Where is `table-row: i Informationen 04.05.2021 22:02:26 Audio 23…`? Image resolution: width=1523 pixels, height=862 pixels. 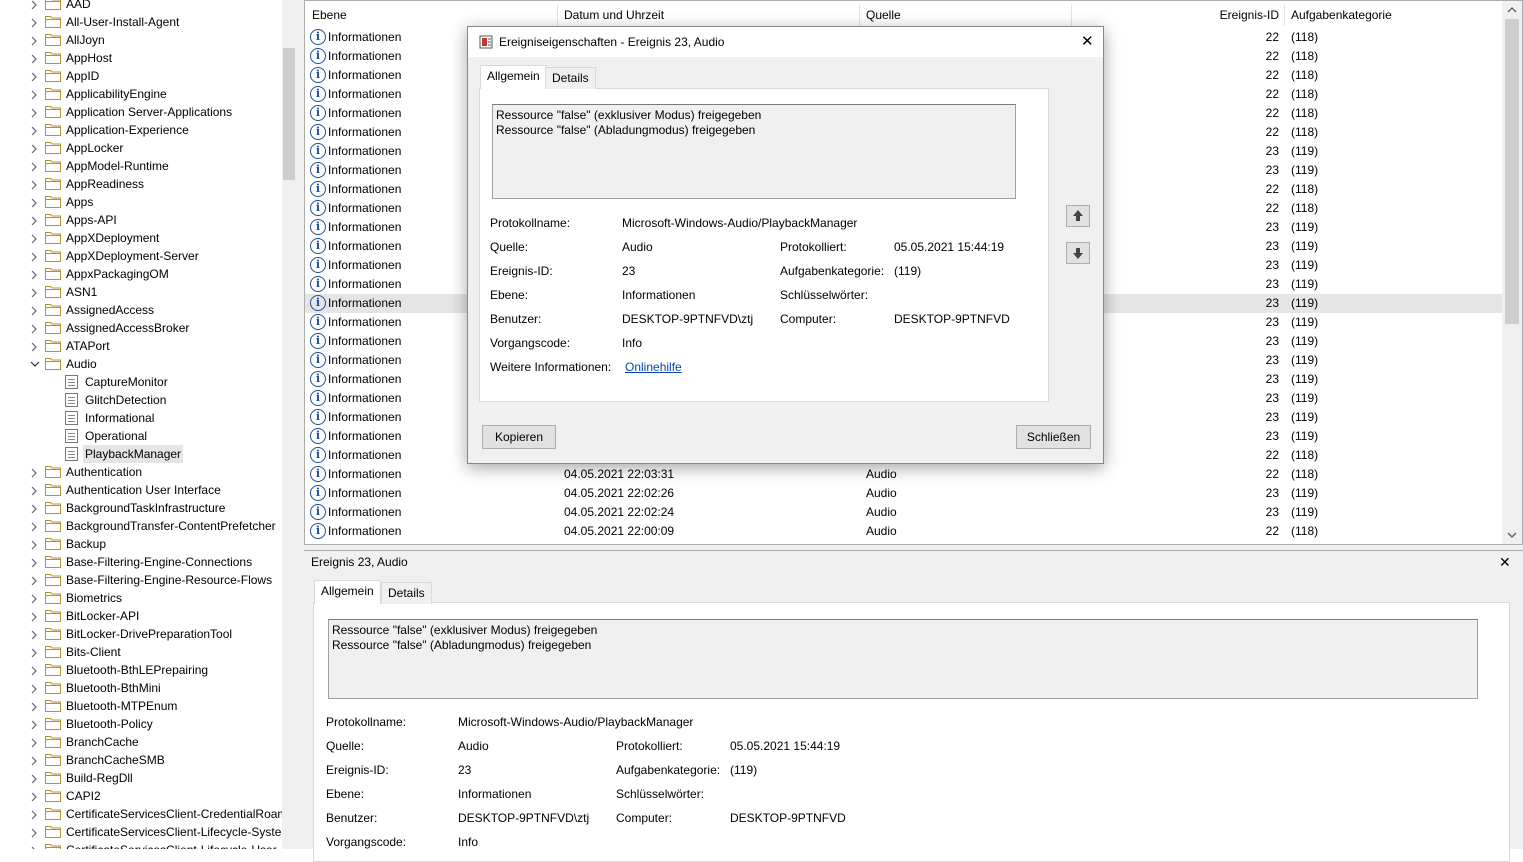 table-row: i Informationen 04.05.2021 22:02:26 Audio 23… is located at coordinates (903, 493).